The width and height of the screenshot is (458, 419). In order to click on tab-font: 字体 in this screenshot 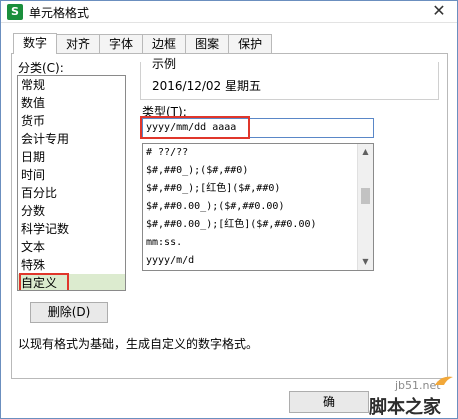, I will do `click(121, 44)`.